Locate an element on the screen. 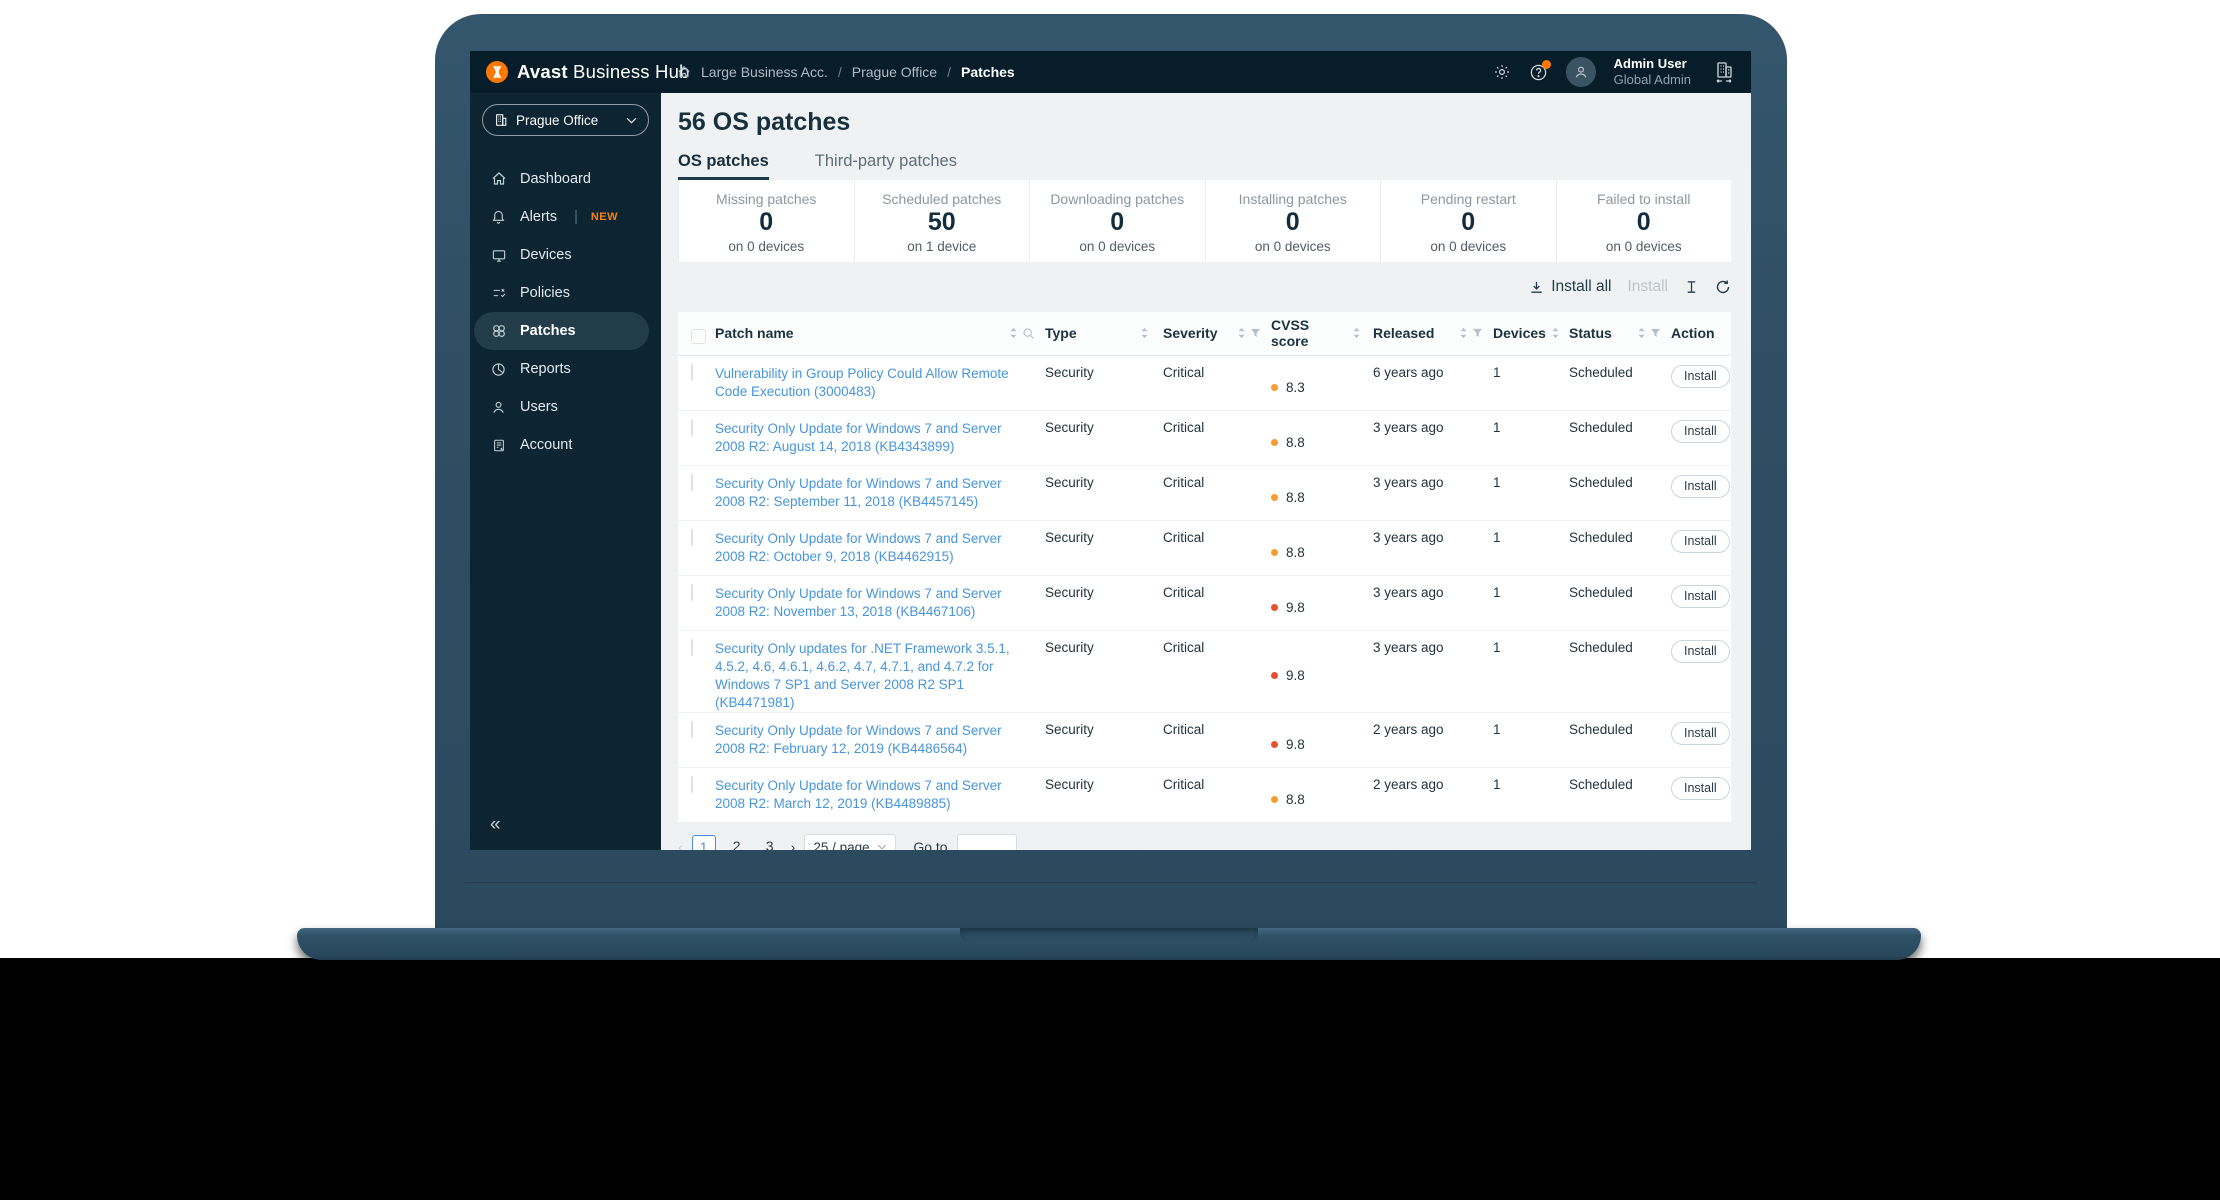 This screenshot has height=1200, width=2220. breadcrumb-item: Prague Office is located at coordinates (894, 72).